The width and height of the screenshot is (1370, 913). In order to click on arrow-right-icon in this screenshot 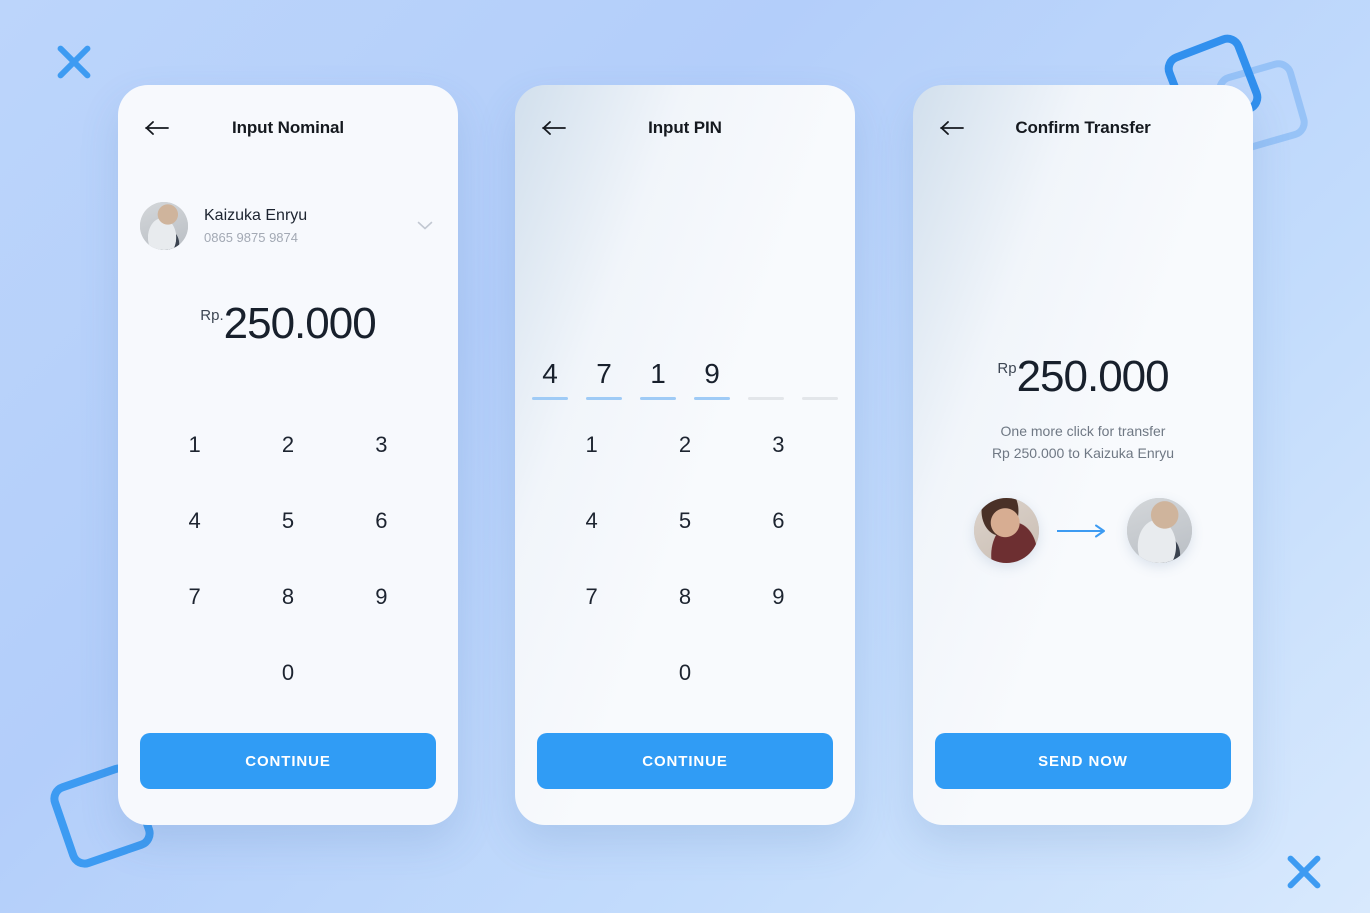, I will do `click(1081, 531)`.